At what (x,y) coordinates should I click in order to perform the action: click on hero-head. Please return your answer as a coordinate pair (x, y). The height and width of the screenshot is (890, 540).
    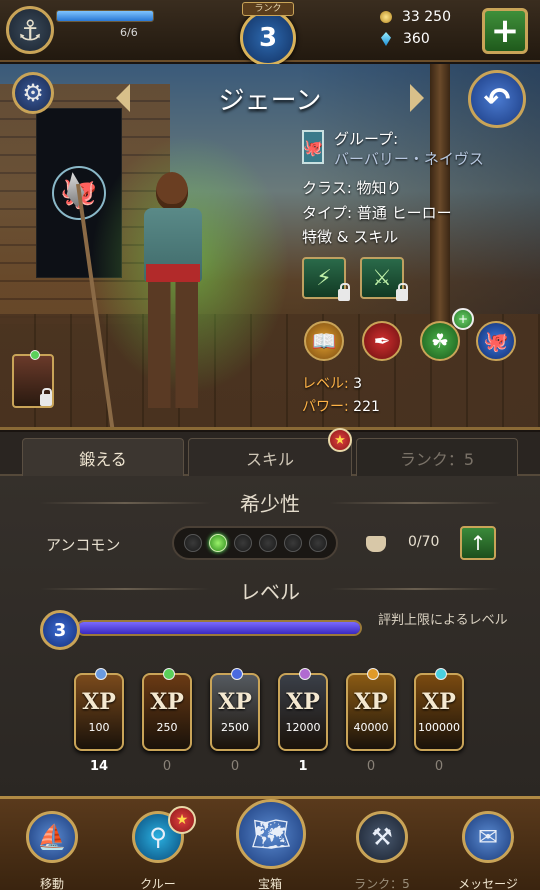
    Looking at the image, I should click on (172, 191).